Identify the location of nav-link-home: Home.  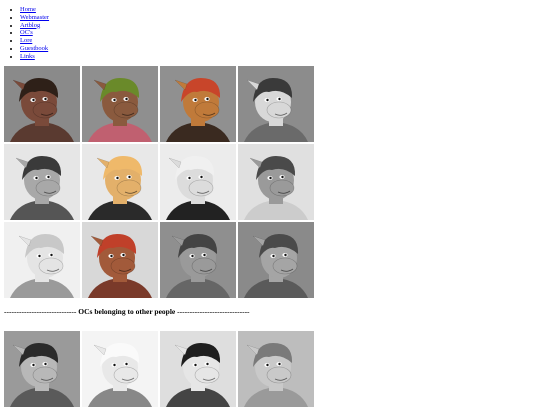
(28, 9).